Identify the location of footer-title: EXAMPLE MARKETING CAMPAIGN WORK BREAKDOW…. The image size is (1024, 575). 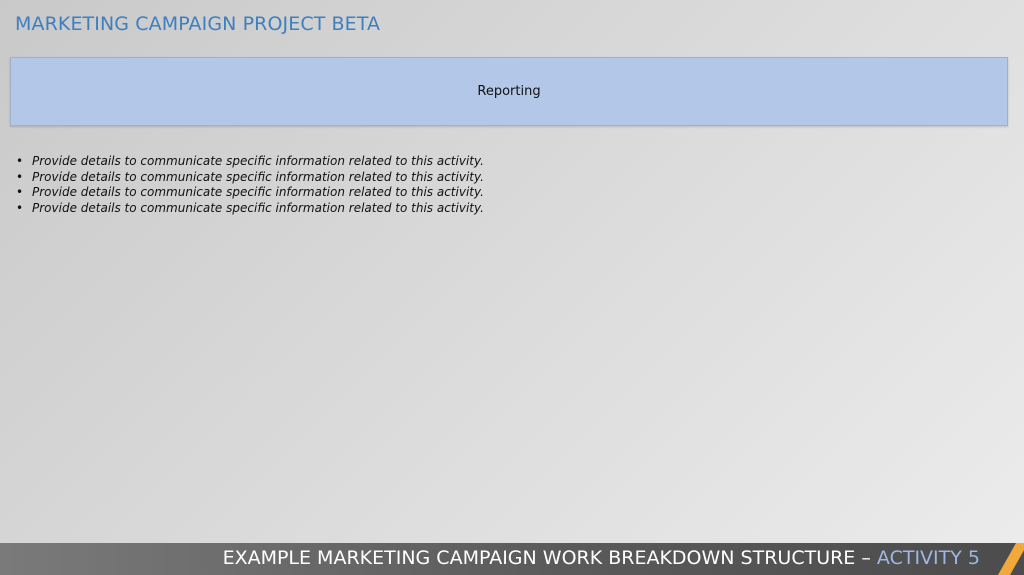
(601, 558).